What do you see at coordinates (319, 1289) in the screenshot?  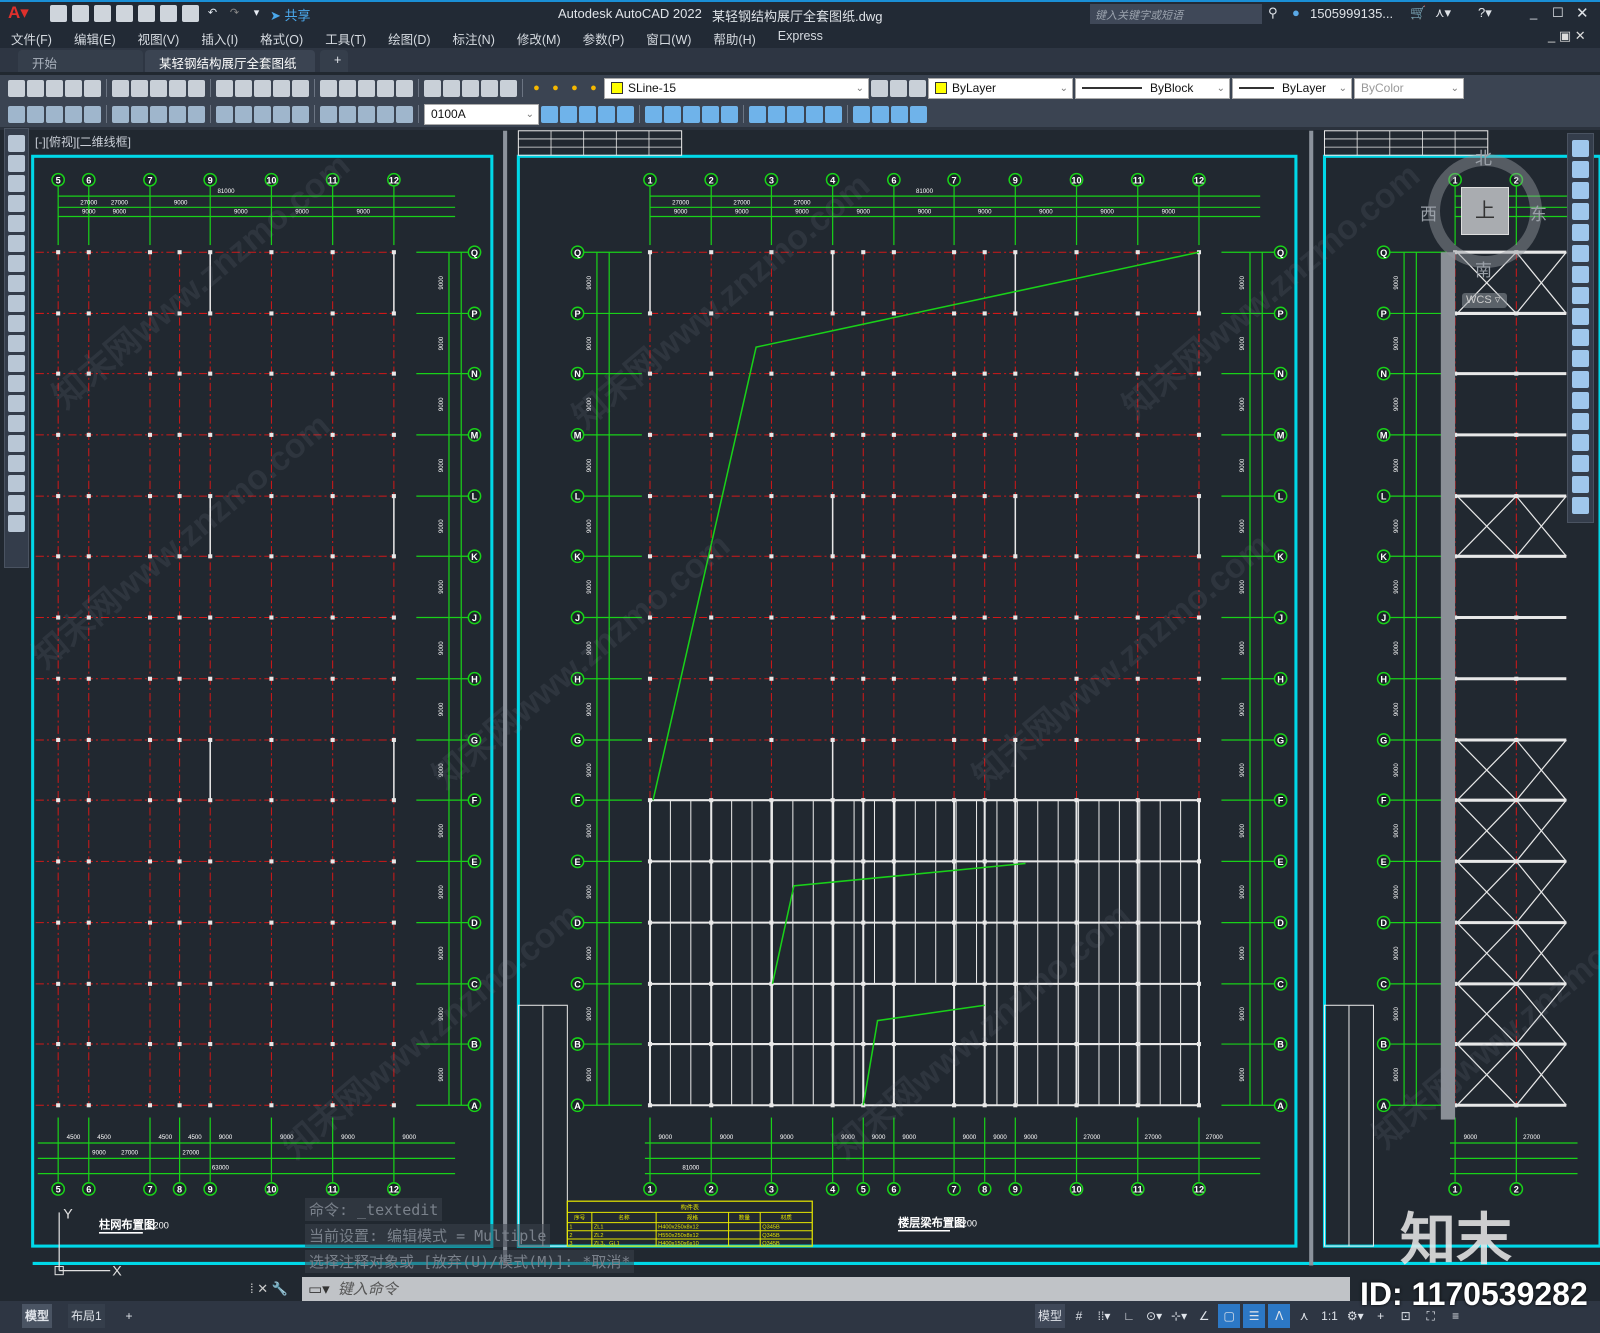 I see `recent-commands-icon: ▭▾` at bounding box center [319, 1289].